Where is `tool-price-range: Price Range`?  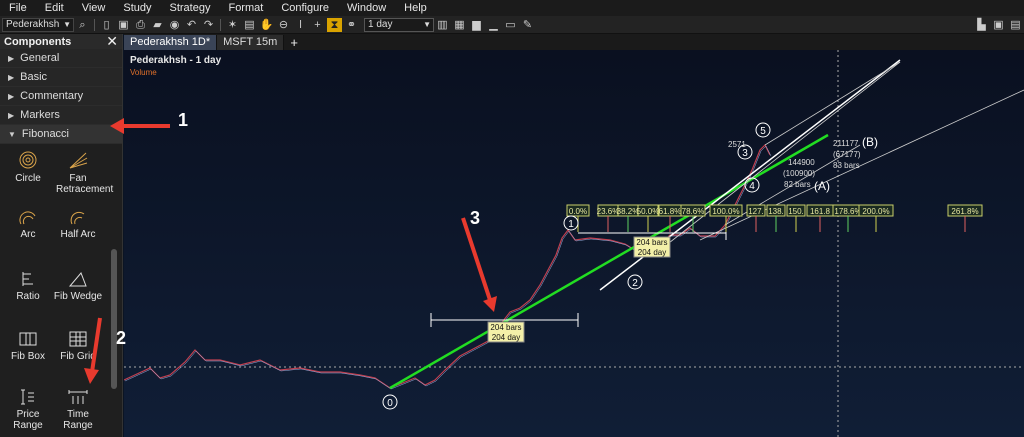 tool-price-range: Price Range is located at coordinates (28, 409).